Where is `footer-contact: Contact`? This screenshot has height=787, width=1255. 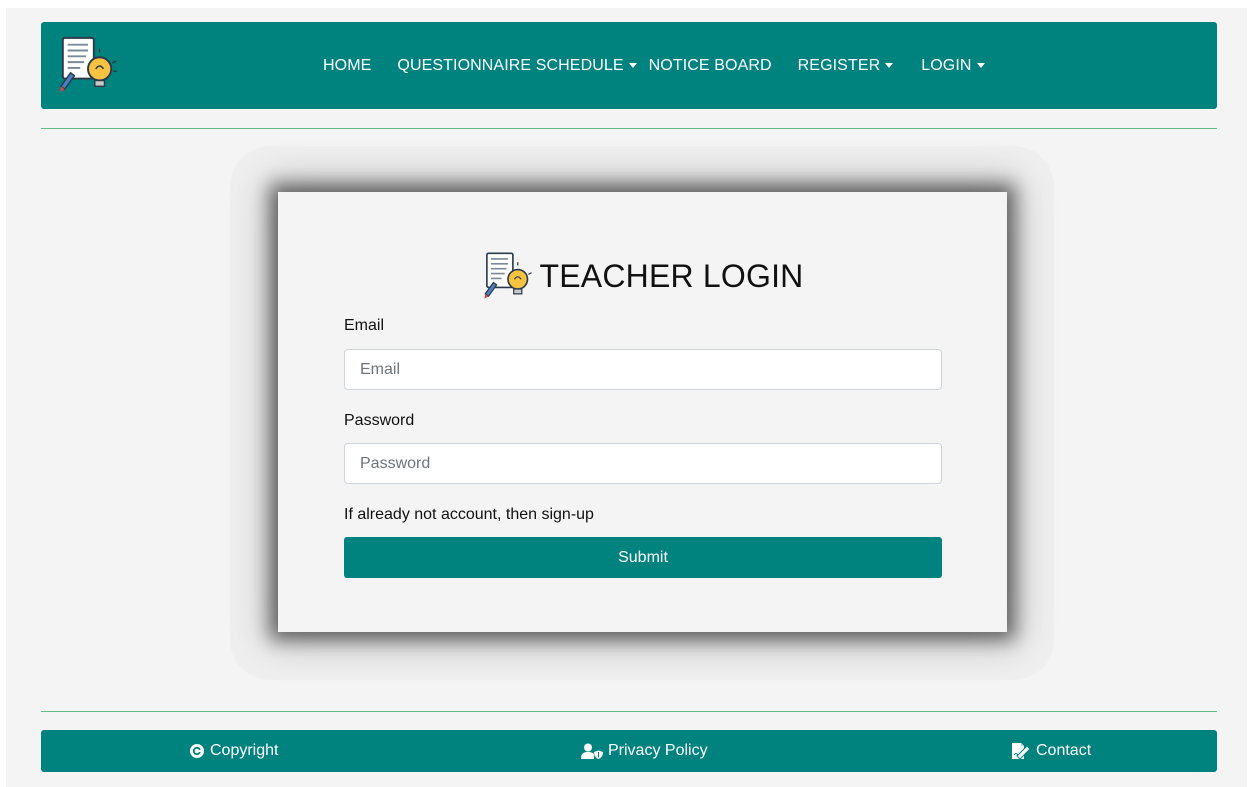 footer-contact: Contact is located at coordinates (1051, 751).